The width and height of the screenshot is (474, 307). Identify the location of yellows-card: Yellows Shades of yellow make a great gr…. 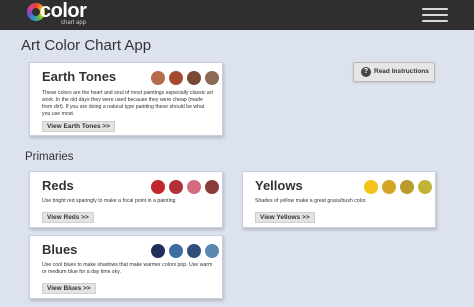
(339, 199).